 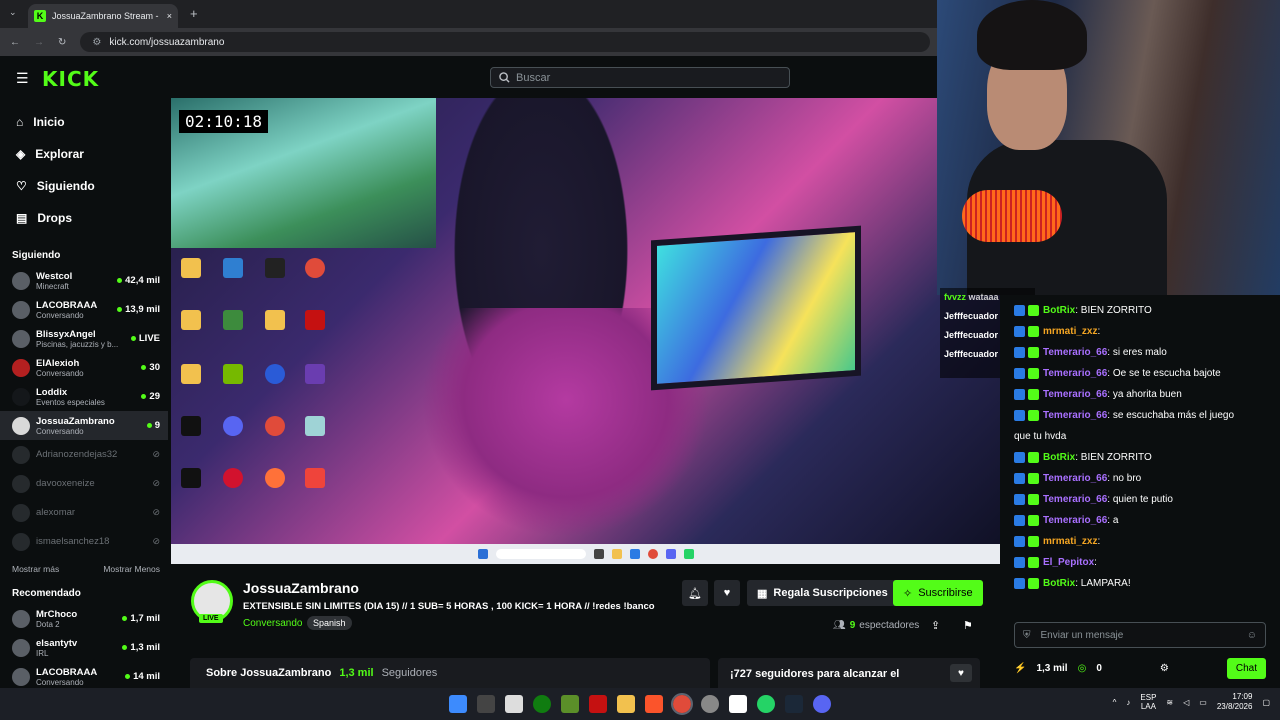 I want to click on show-more-button: Mostrar más, so click(x=35, y=569).